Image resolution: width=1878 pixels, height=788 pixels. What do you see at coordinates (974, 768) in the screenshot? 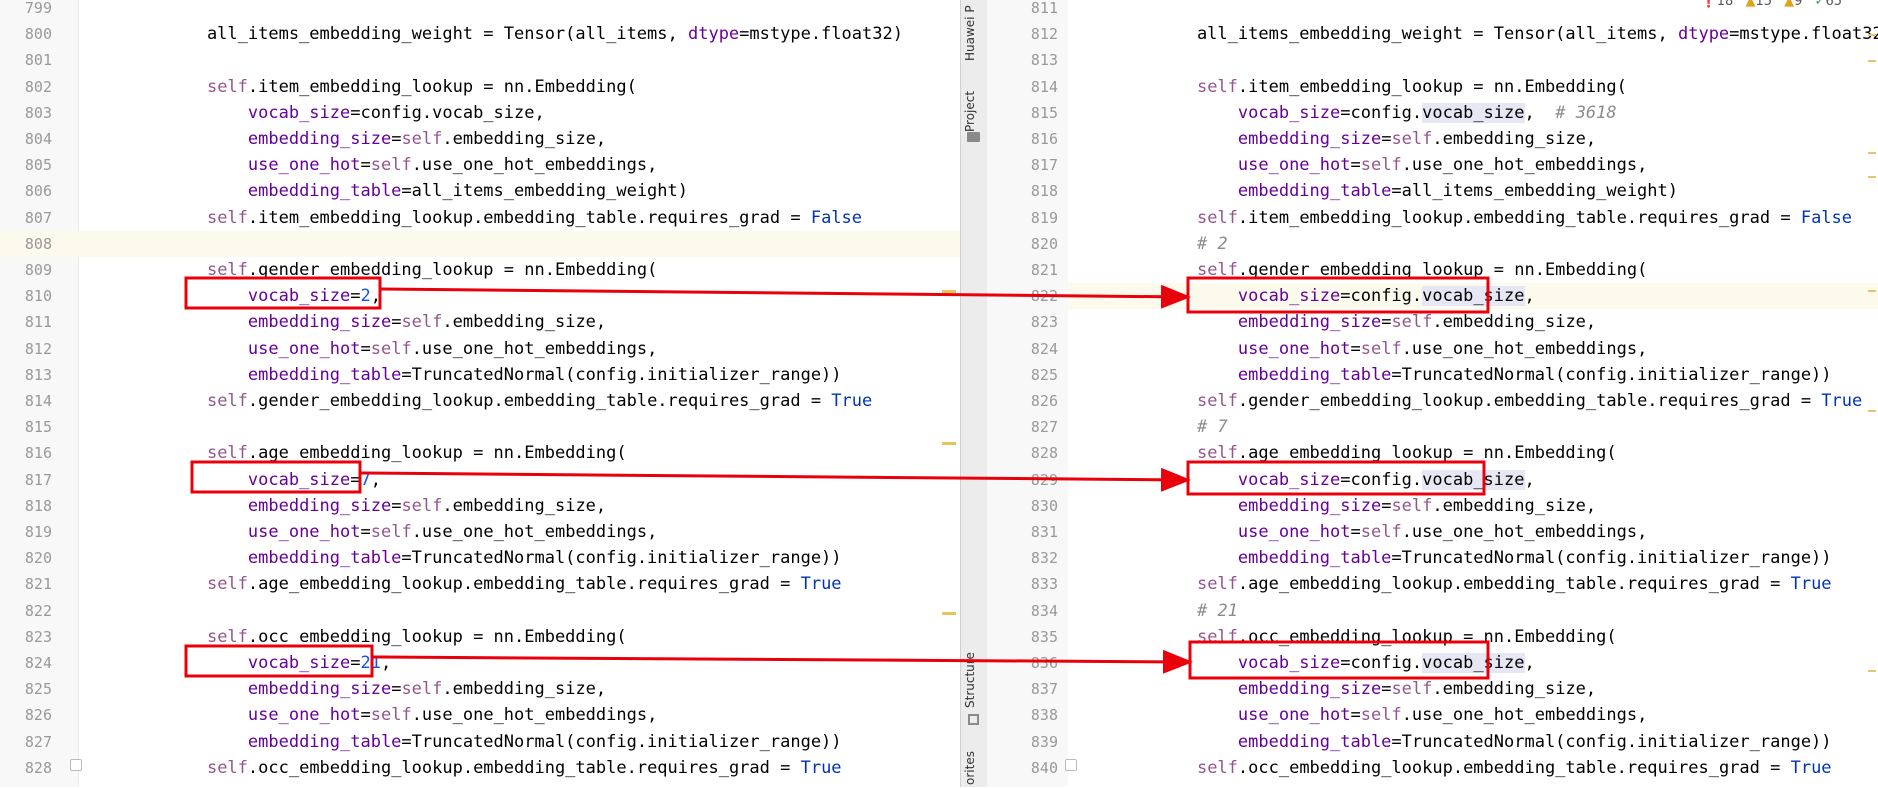
I see `tab-favorites: orites` at bounding box center [974, 768].